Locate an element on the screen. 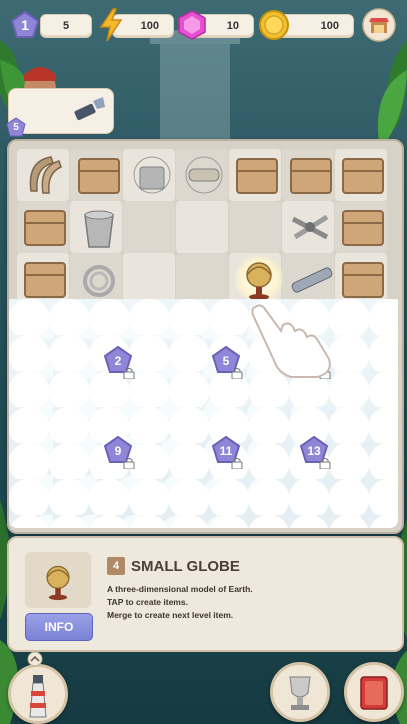 The width and height of the screenshot is (407, 724). locked-cell-level: 13 is located at coordinates (314, 451).